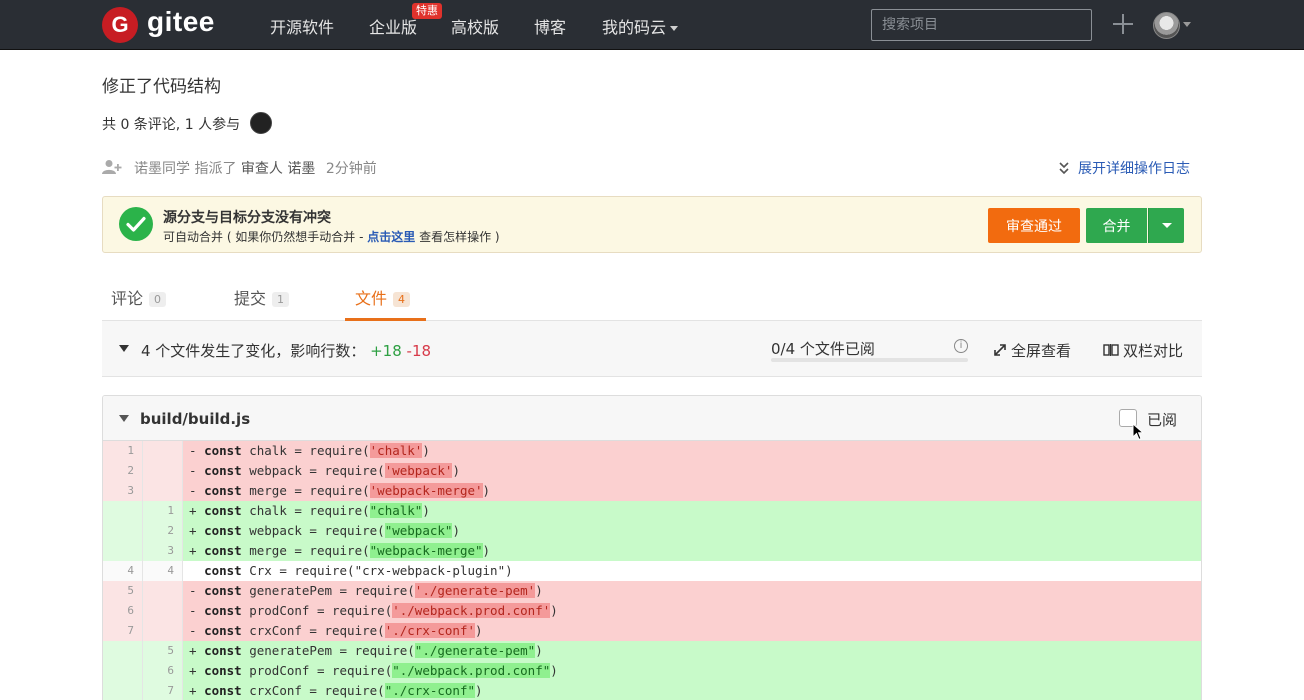 This screenshot has height=700, width=1304. I want to click on old-line-number: 3, so click(123, 491).